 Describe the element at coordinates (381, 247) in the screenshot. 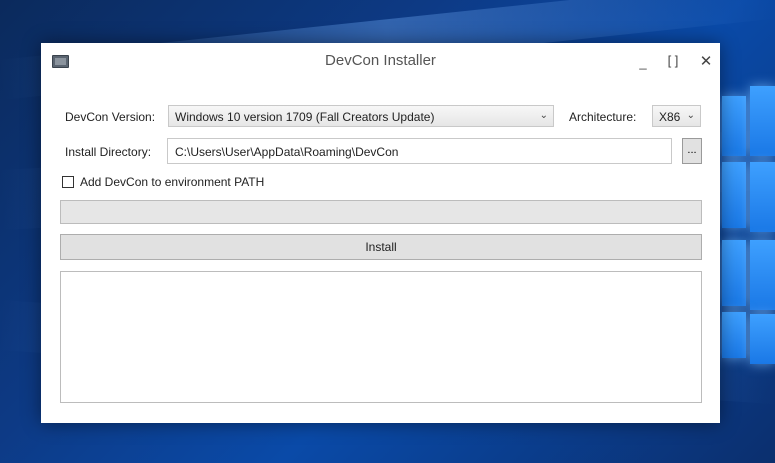

I see `install-button: Install` at that location.